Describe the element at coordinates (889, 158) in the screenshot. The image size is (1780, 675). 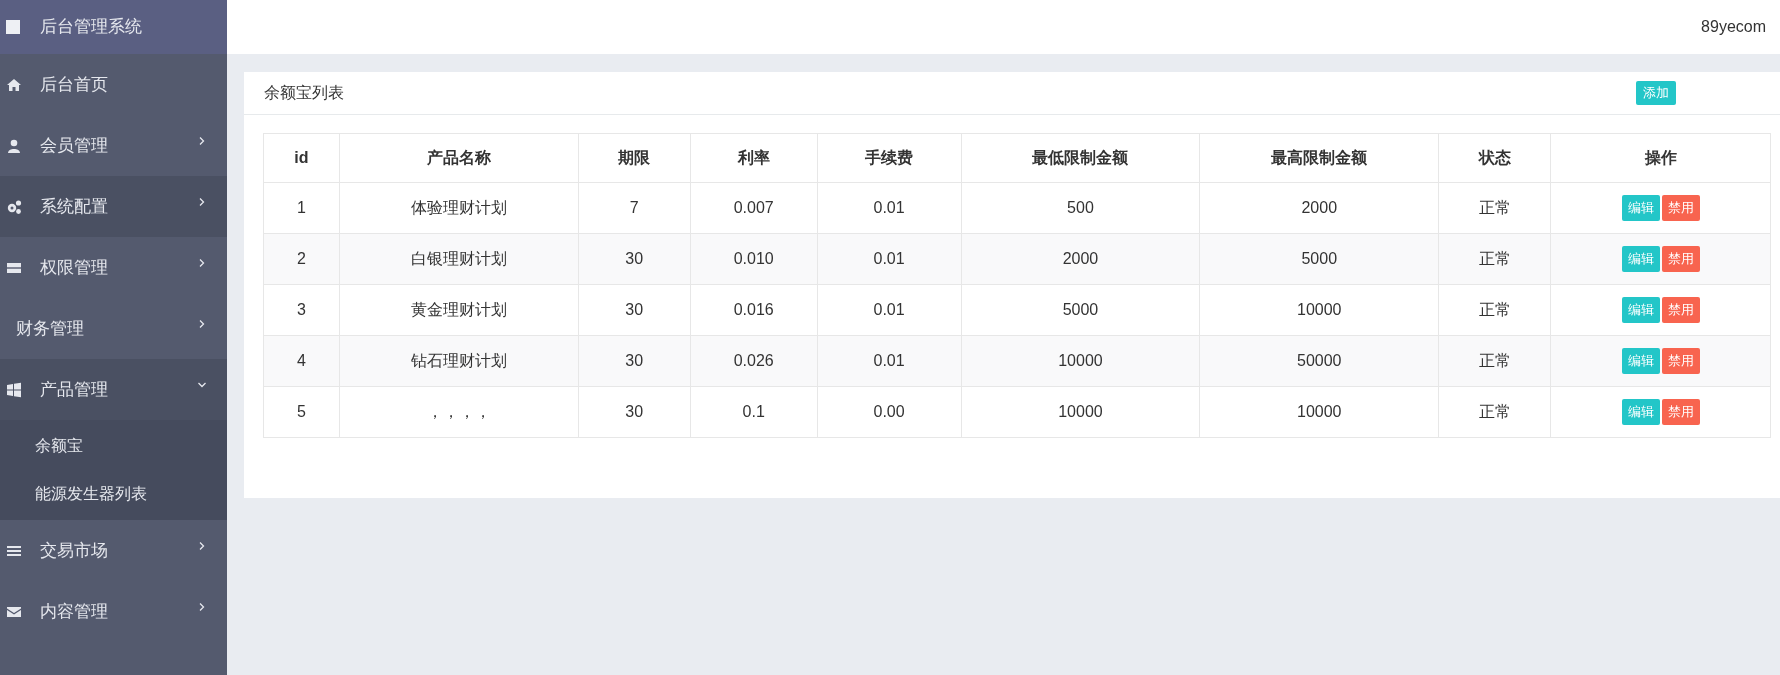
I see `column-header: 手续费` at that location.